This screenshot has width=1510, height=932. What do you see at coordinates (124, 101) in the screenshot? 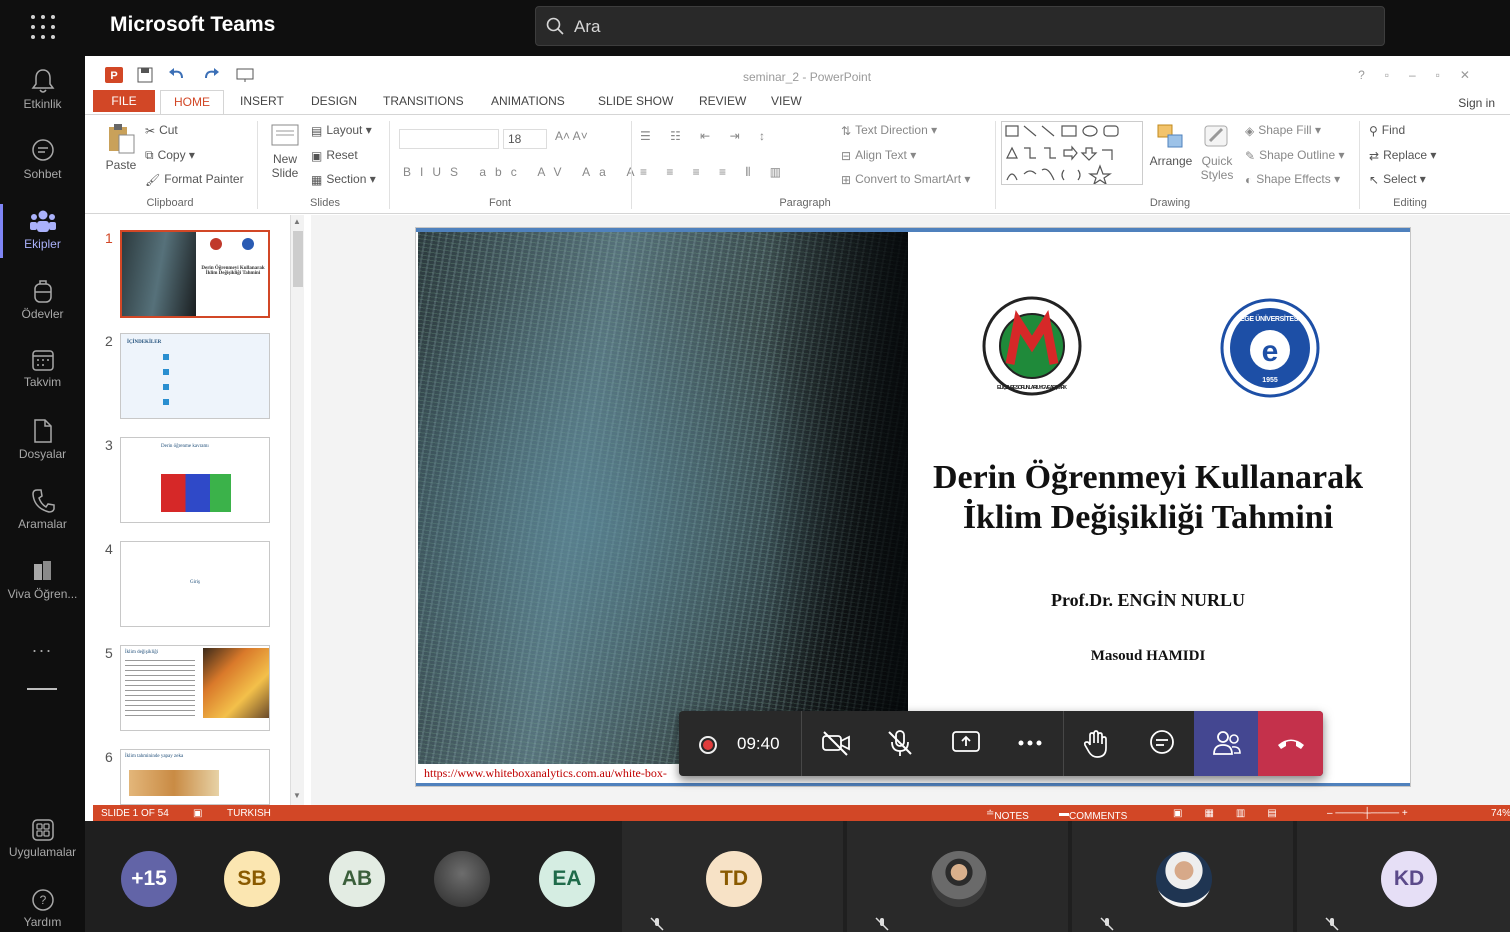
I see `tab-file: FILE` at bounding box center [124, 101].